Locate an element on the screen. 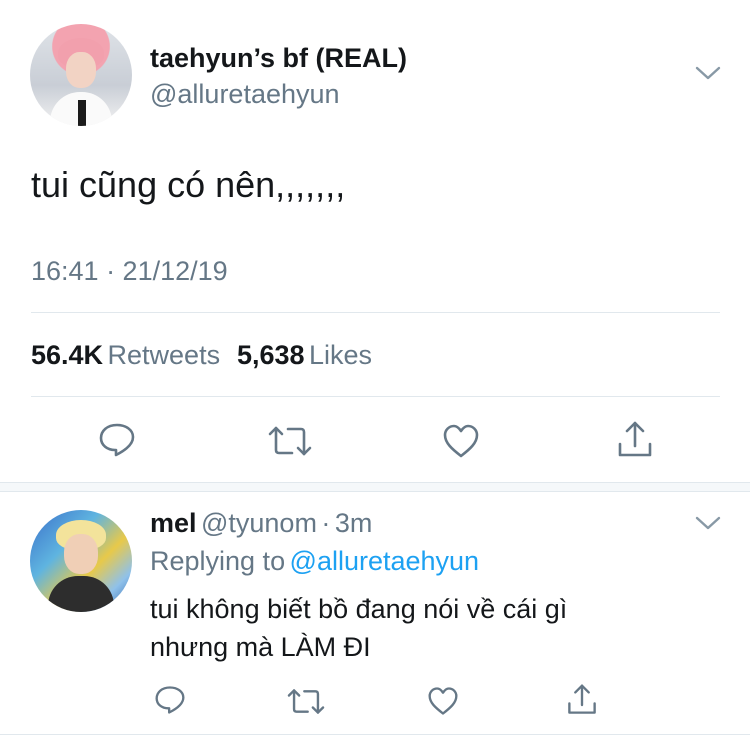 The image size is (750, 737). reply-display-name: mel is located at coordinates (173, 523).